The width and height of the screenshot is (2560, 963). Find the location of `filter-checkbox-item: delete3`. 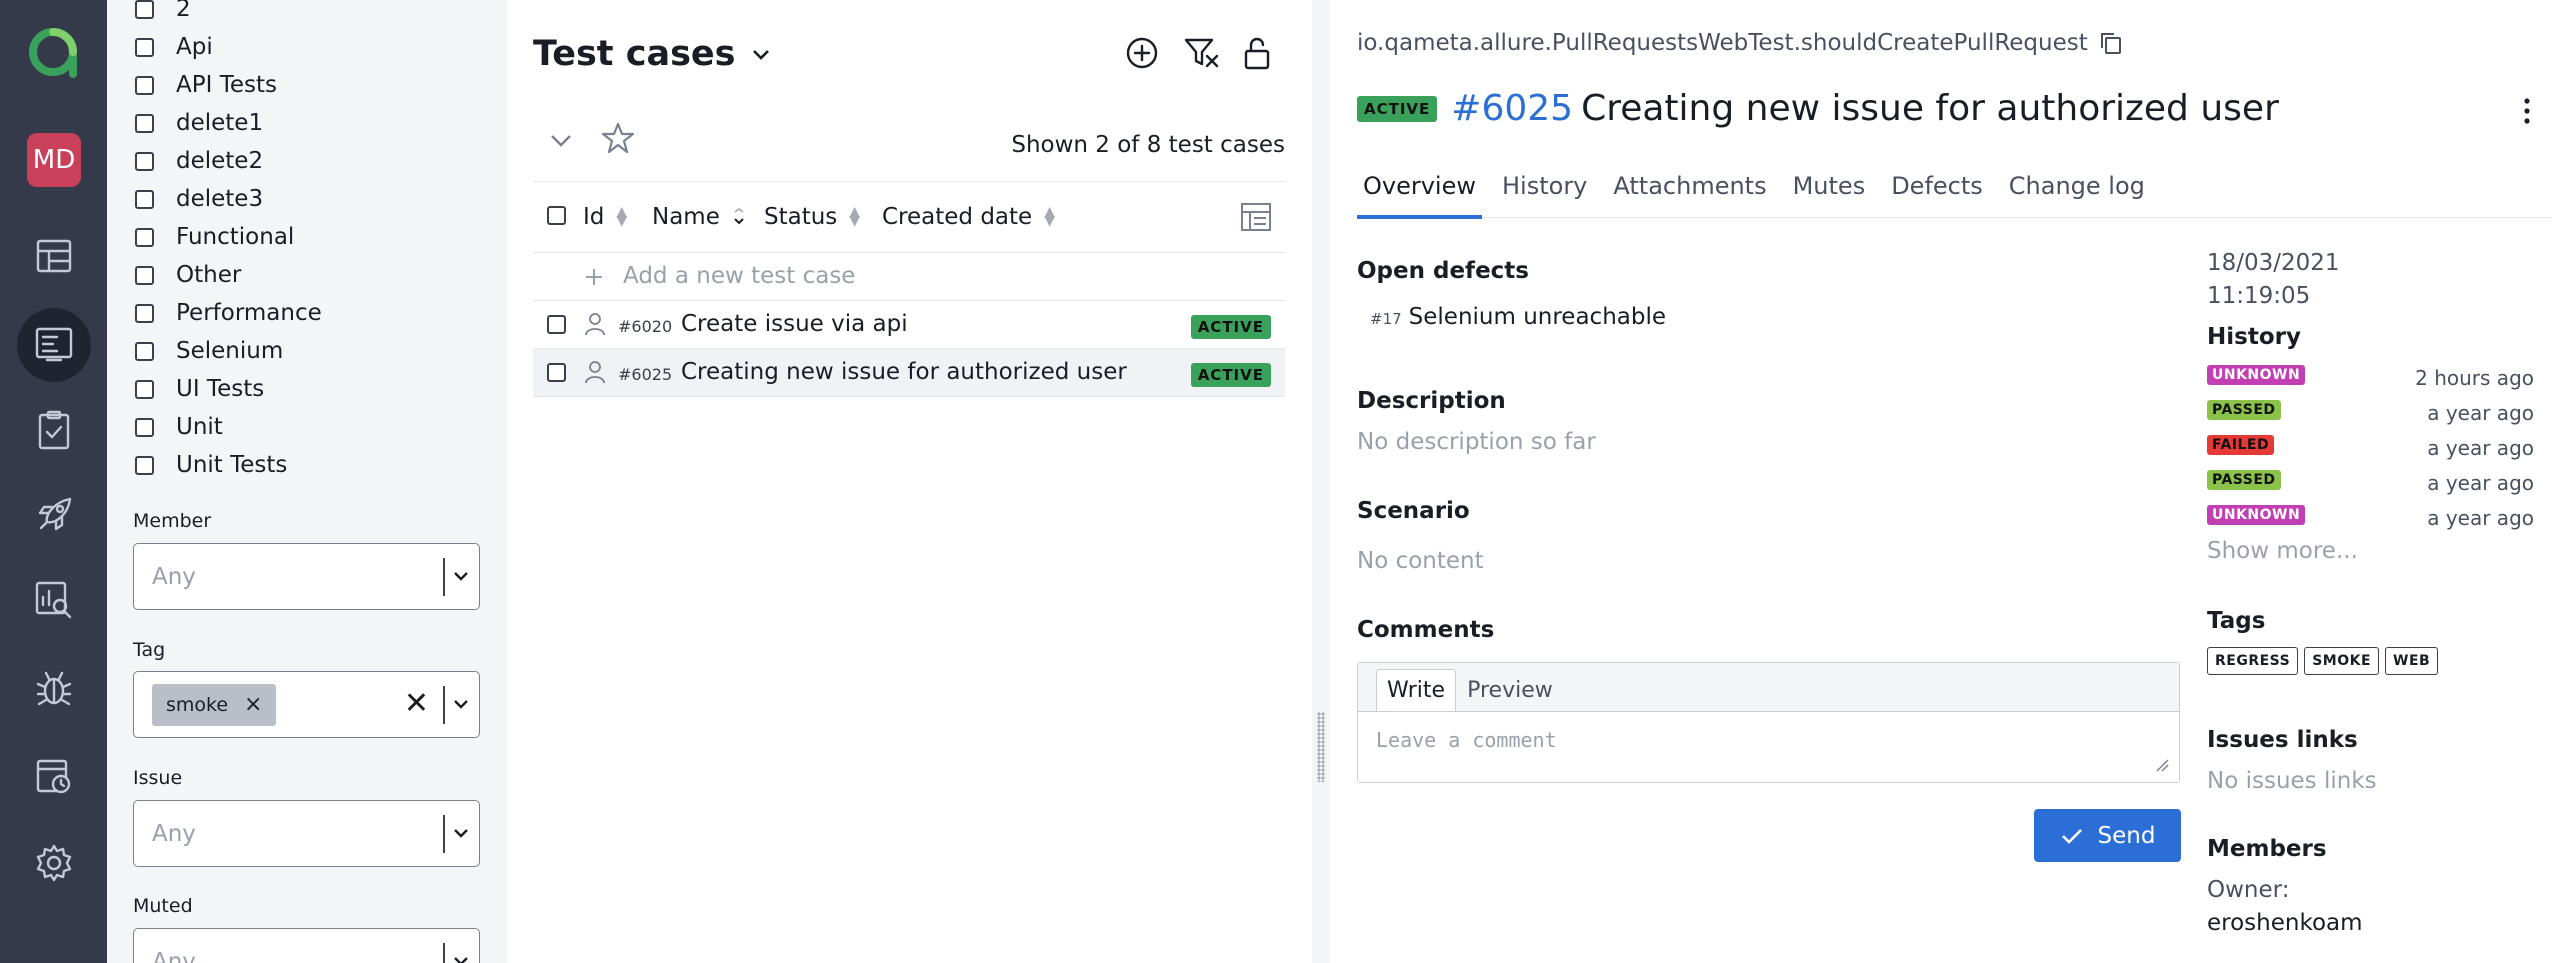

filter-checkbox-item: delete3 is located at coordinates (228, 199).